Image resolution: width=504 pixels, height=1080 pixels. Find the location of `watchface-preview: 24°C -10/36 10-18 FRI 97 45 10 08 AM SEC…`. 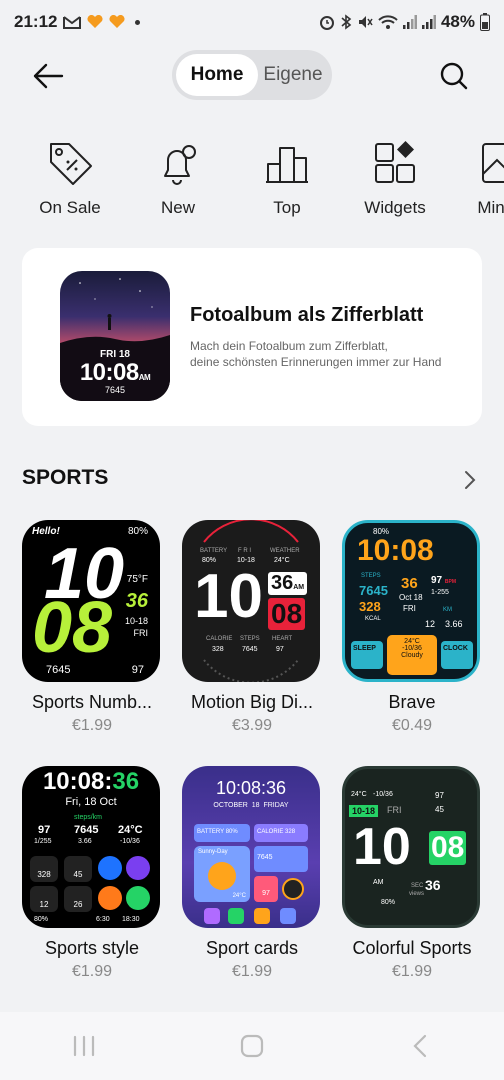

watchface-preview: 24°C -10/36 10-18 FRI 97 45 10 08 AM SEC… is located at coordinates (411, 847).